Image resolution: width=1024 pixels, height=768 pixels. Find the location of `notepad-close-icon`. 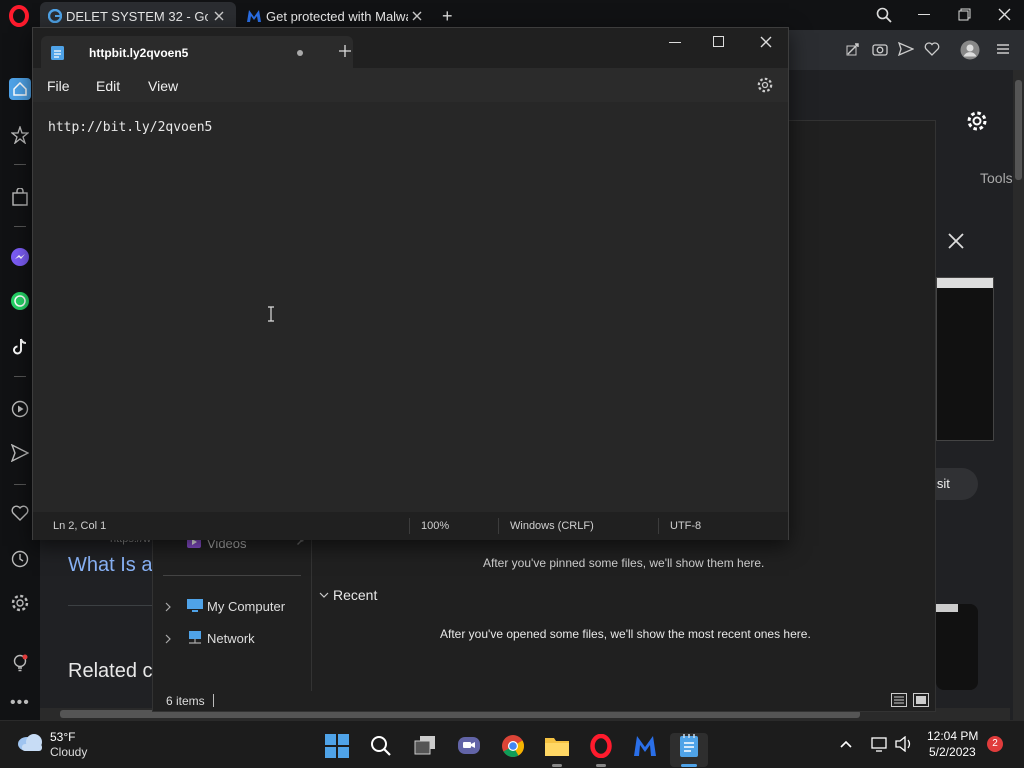

notepad-close-icon is located at coordinates (766, 42).